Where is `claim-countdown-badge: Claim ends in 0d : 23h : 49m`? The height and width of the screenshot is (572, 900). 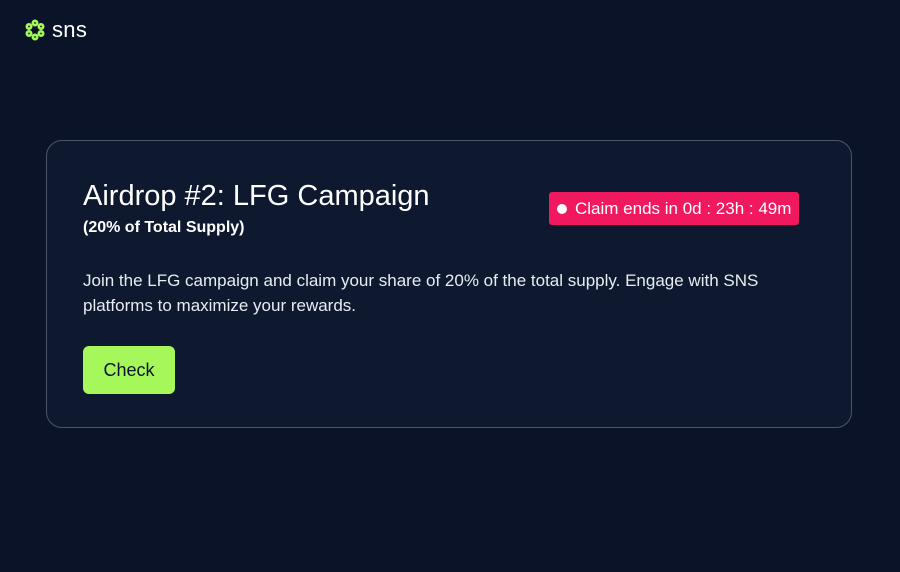 claim-countdown-badge: Claim ends in 0d : 23h : 49m is located at coordinates (674, 208).